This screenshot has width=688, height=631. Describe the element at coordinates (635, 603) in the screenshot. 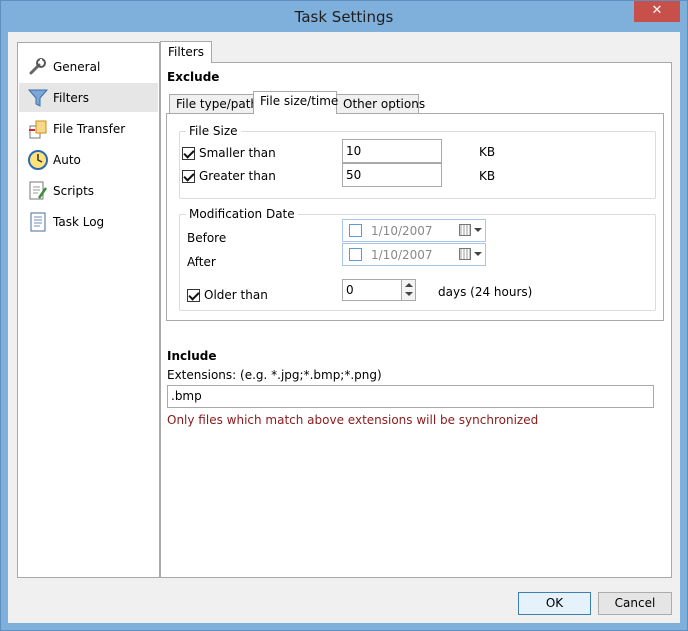

I see `cancel-button: Cancel` at that location.